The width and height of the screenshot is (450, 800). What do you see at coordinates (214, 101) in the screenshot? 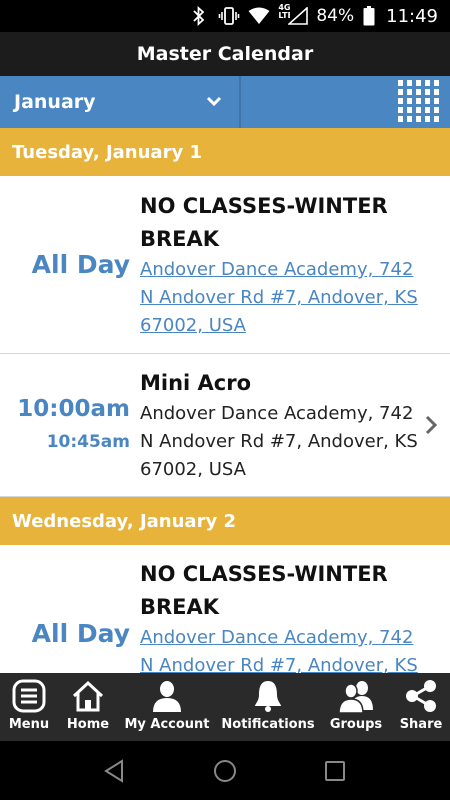
I see `chevron-down-icon` at bounding box center [214, 101].